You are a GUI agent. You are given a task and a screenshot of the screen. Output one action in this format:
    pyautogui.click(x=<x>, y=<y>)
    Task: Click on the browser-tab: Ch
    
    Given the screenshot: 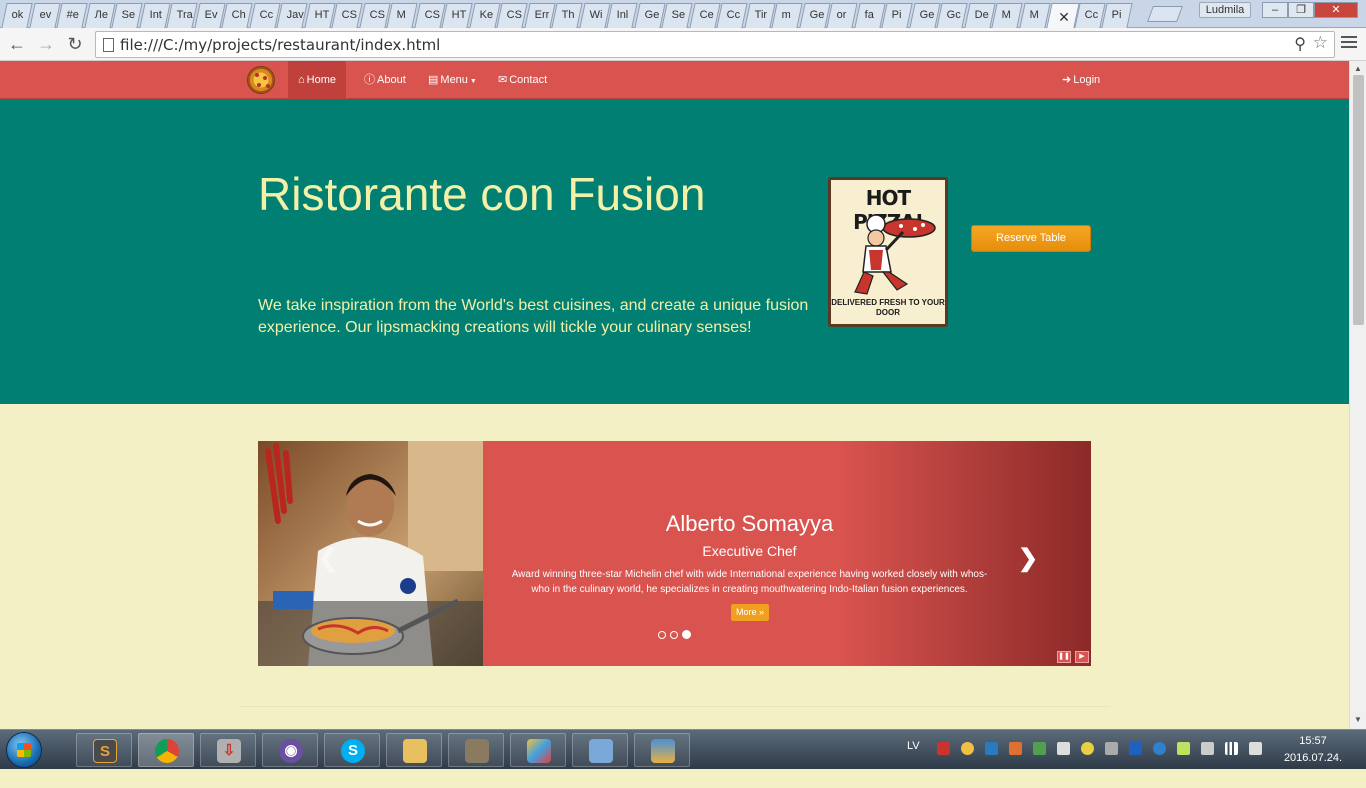 What is the action you would take?
    pyautogui.click(x=237, y=15)
    